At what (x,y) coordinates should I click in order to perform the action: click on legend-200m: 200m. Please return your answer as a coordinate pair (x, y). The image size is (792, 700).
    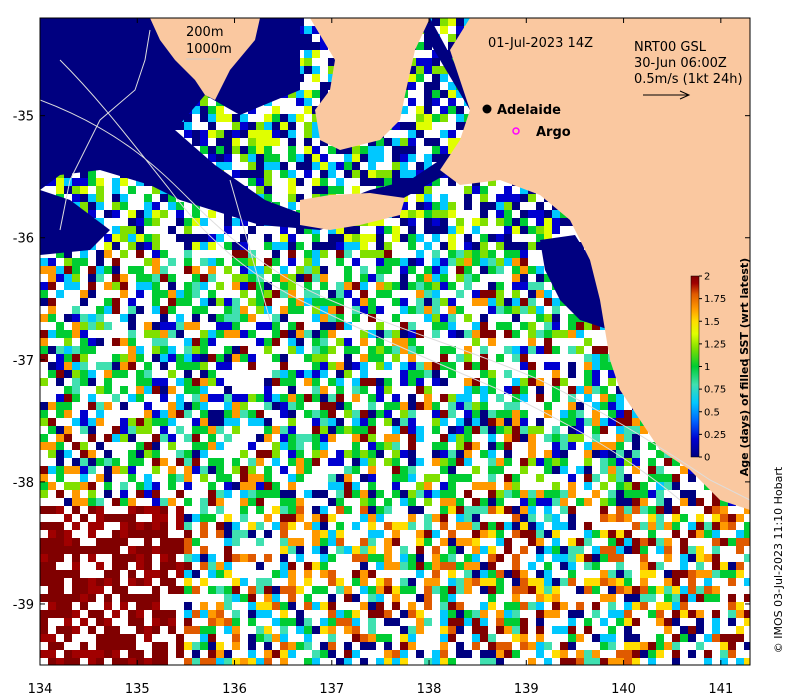
    Looking at the image, I should click on (204, 32).